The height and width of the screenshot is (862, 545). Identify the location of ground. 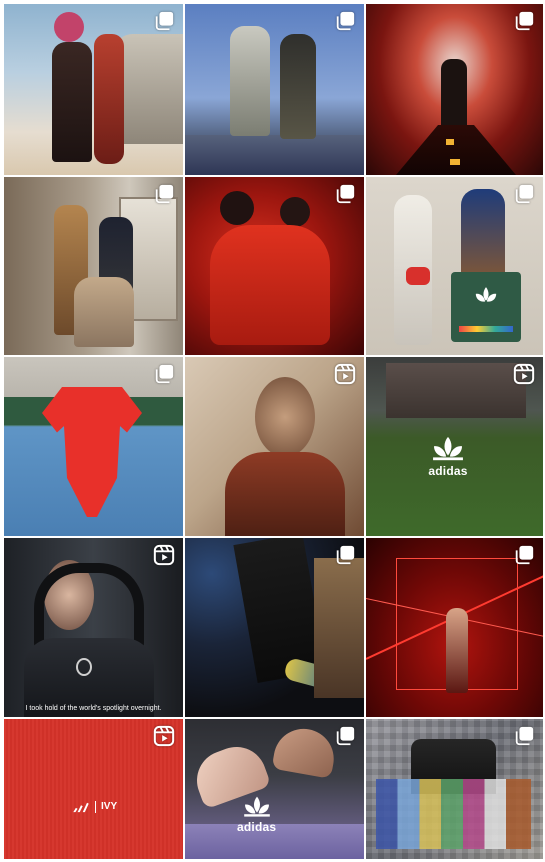
(274, 155).